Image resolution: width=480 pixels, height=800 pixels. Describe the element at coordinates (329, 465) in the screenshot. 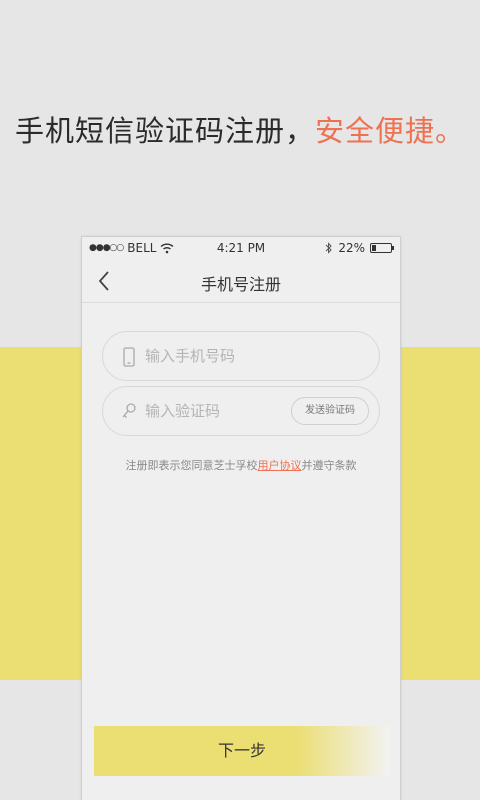

I see `agreement-after: 并遵守条款` at that location.